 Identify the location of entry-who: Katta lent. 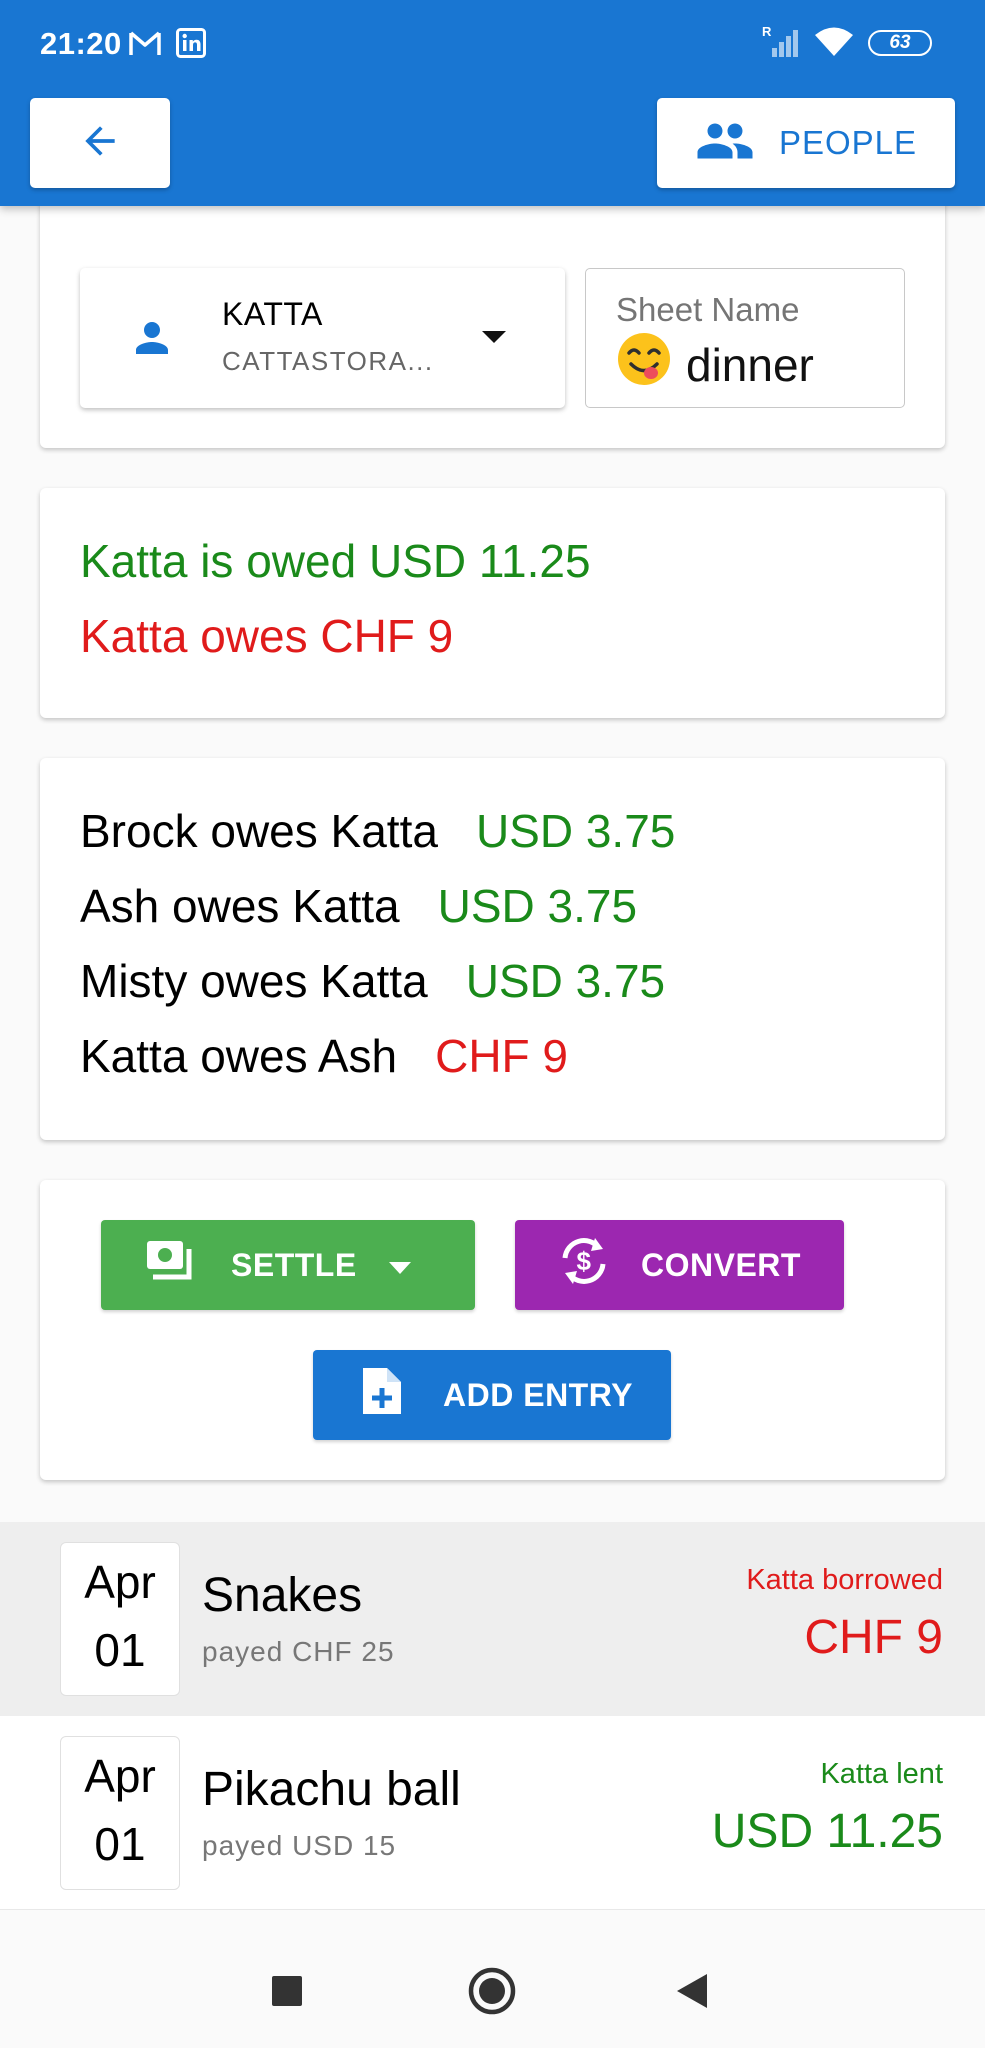
(881, 1774).